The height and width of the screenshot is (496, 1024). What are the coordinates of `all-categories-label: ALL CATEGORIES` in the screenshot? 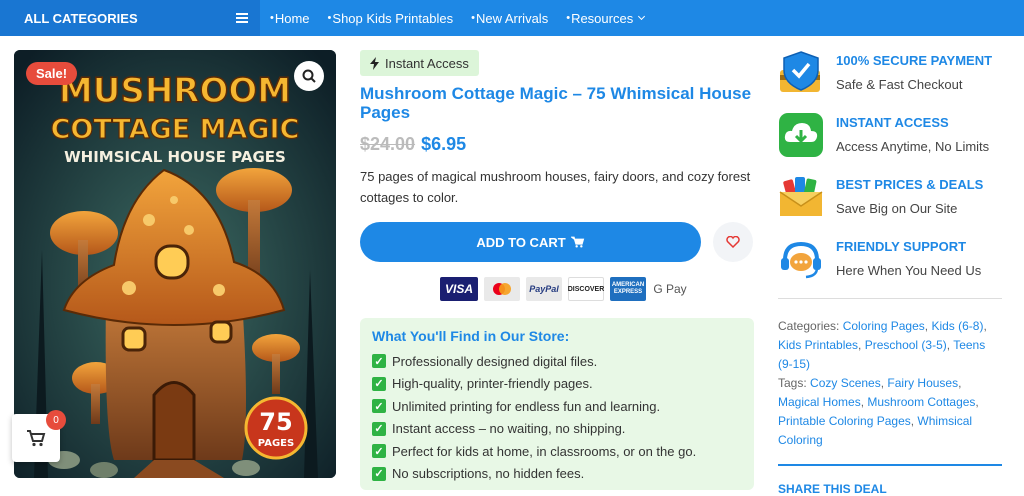 It's located at (81, 18).